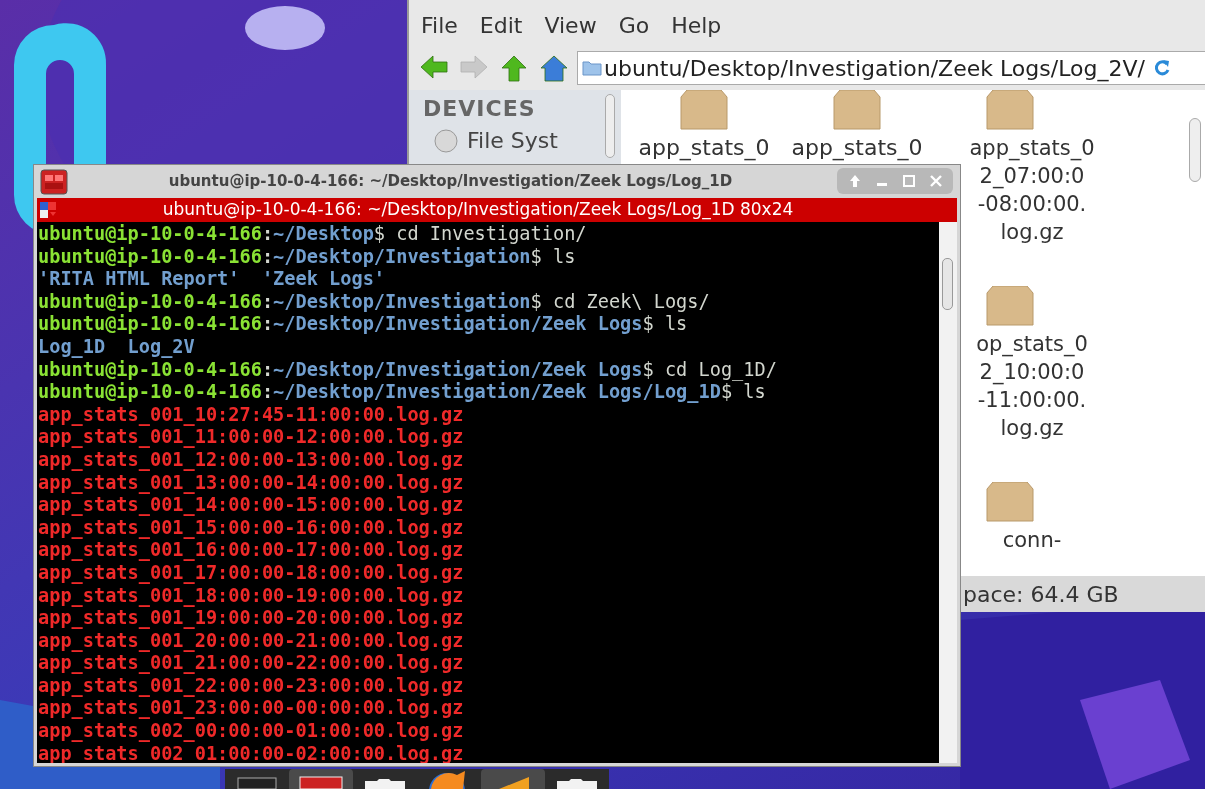 This screenshot has height=789, width=1205. I want to click on terminal-line: ubuntu@ip-10-0-4-166:~/Desktop/Investigation/Zeek Logs/Log_1D$ ls, so click(402, 392).